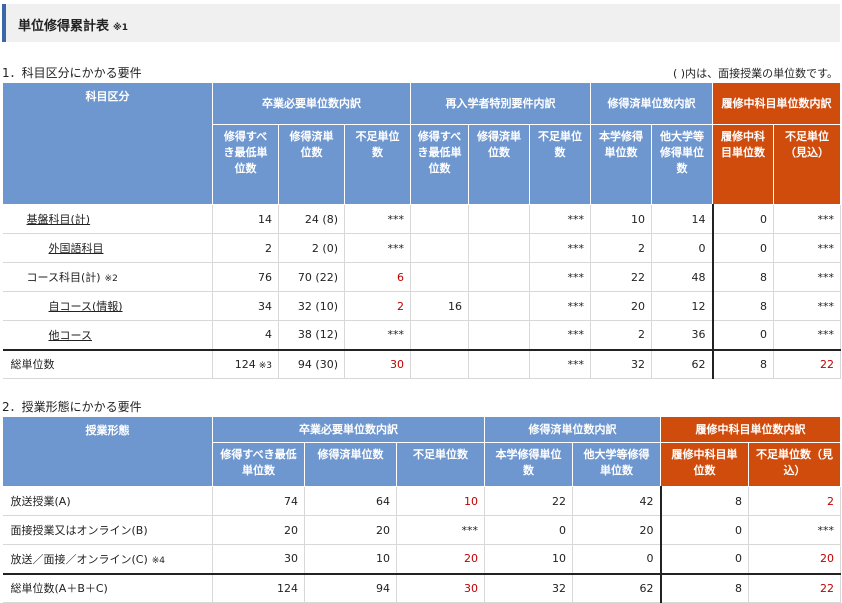 The height and width of the screenshot is (603, 842). Describe the element at coordinates (638, 306) in the screenshot. I see `cell-value: 20` at that location.